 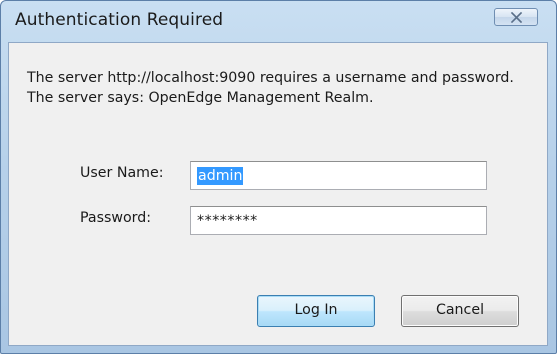 What do you see at coordinates (460, 311) in the screenshot?
I see `cancel-button: Cancel` at bounding box center [460, 311].